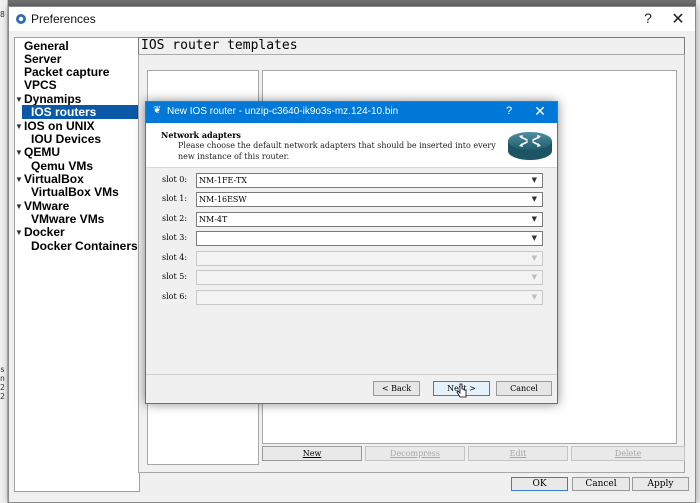 This screenshot has width=700, height=503. I want to click on slot-3-select: ▼, so click(369, 238).